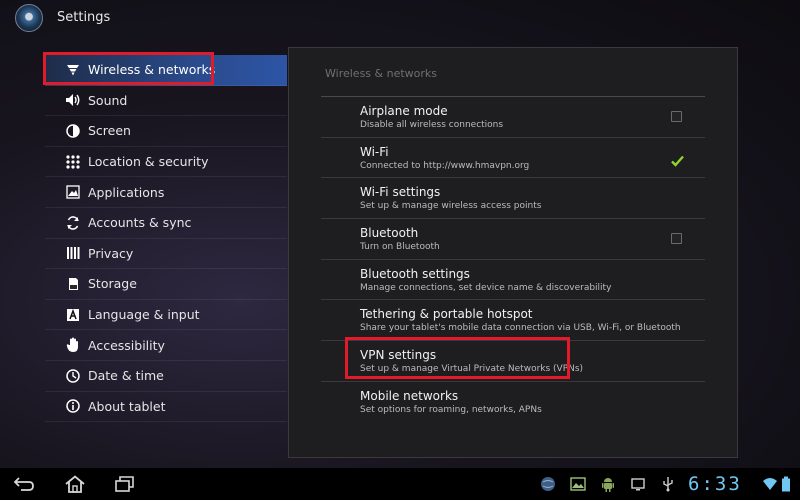 Image resolution: width=800 pixels, height=500 pixels. What do you see at coordinates (73, 100) in the screenshot?
I see `speaker-icon` at bounding box center [73, 100].